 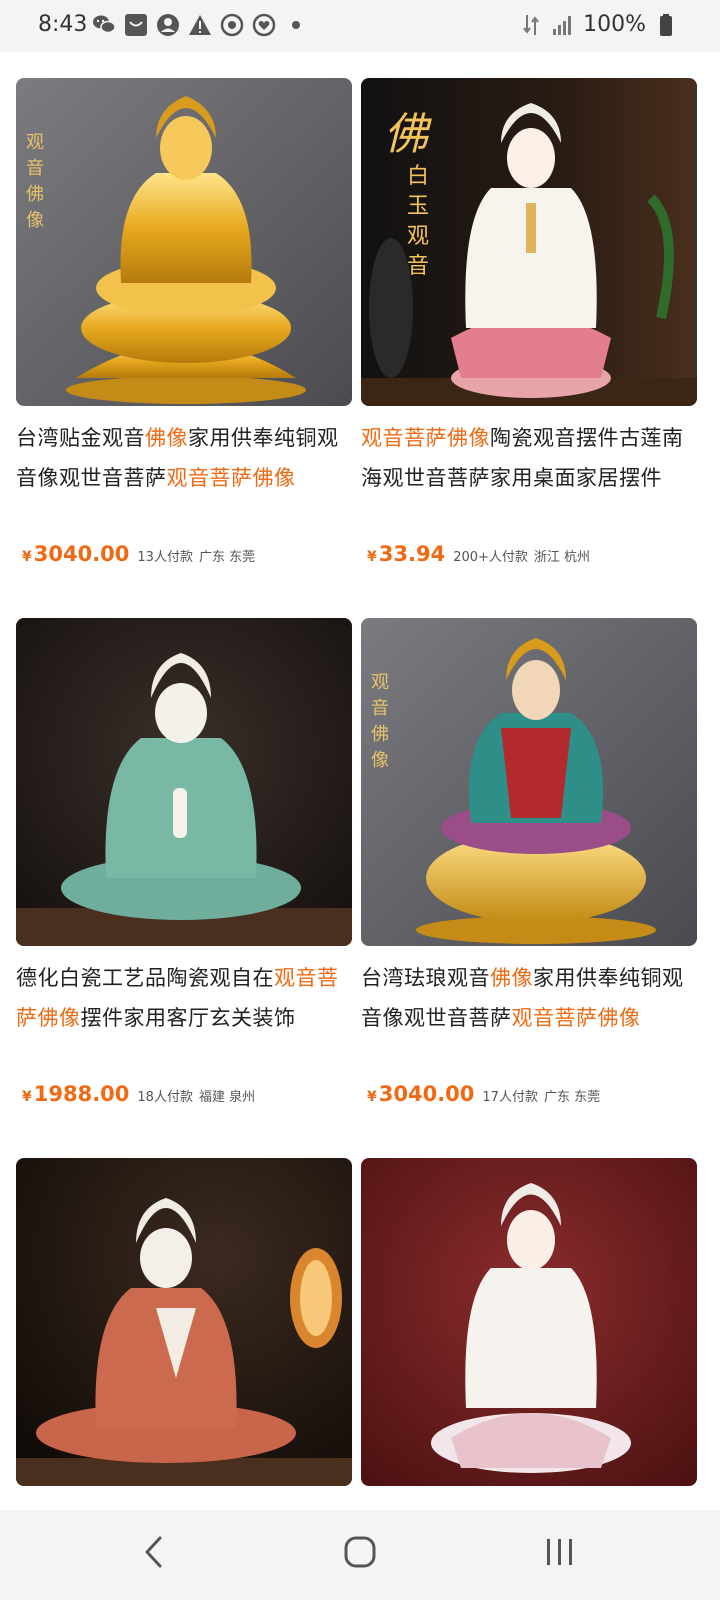 I want to click on warning-icon, so click(x=200, y=25).